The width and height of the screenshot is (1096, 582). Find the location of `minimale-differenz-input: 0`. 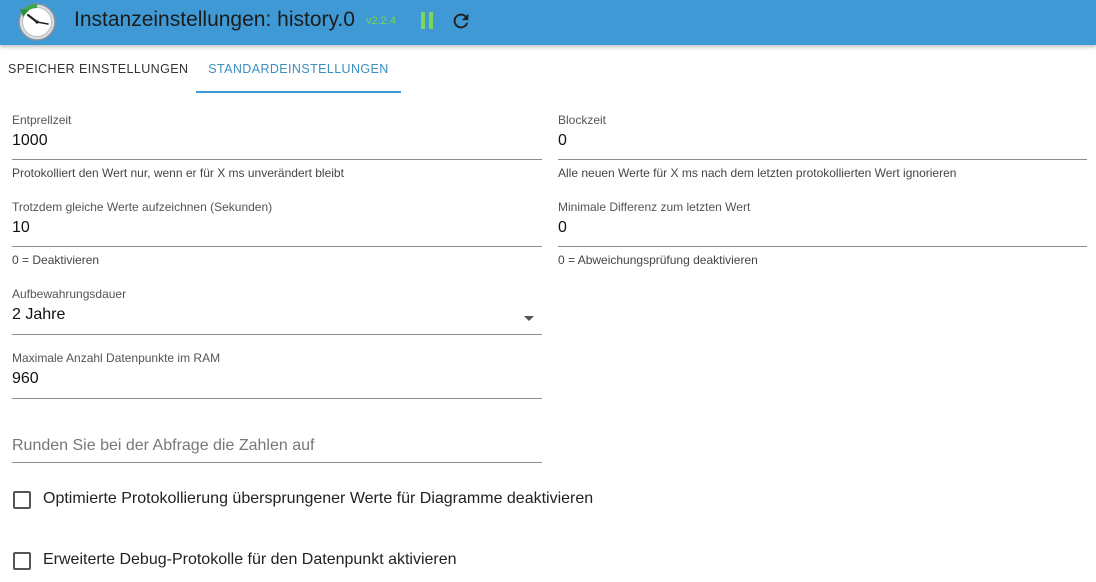

minimale-differenz-input: 0 is located at coordinates (562, 228).